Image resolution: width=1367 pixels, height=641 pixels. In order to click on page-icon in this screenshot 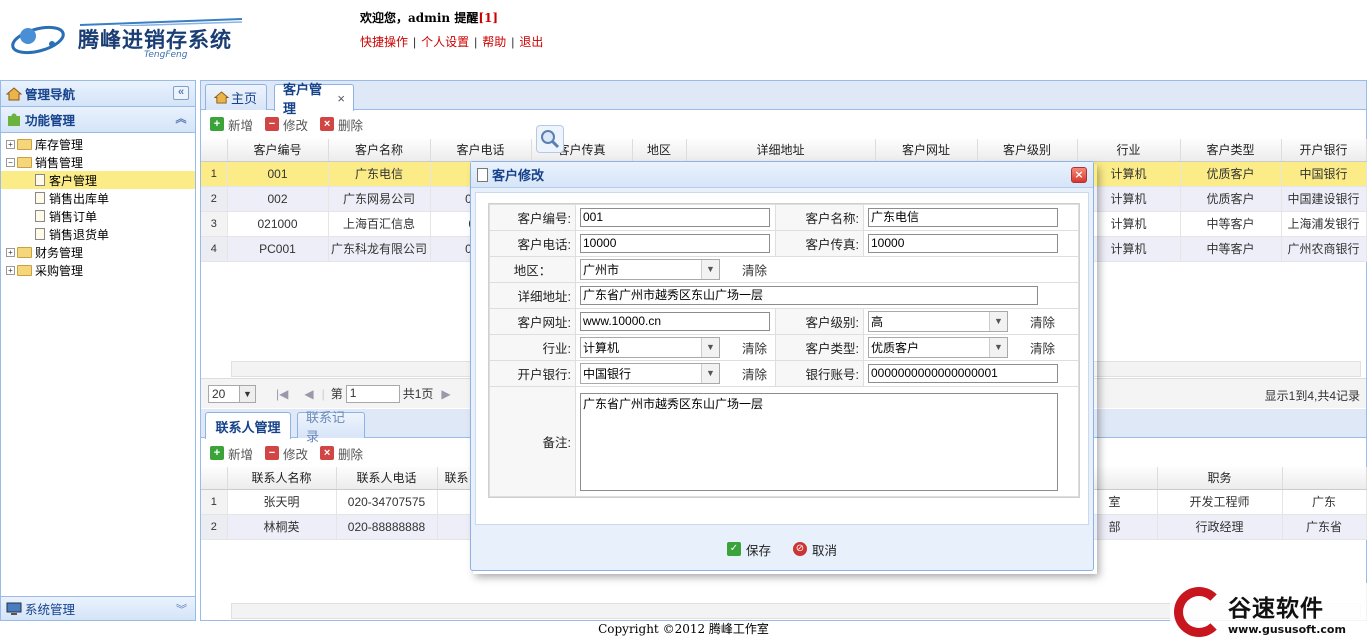, I will do `click(40, 180)`.